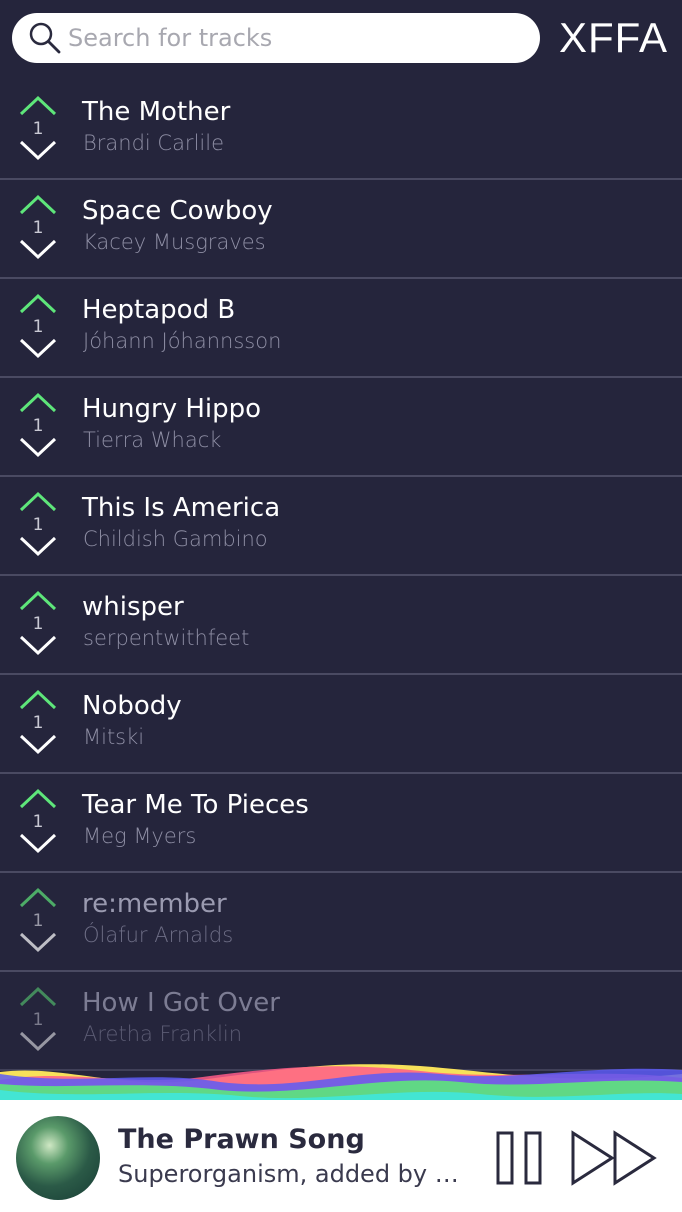  I want to click on track-artist: Kacey Musgraves, so click(174, 242).